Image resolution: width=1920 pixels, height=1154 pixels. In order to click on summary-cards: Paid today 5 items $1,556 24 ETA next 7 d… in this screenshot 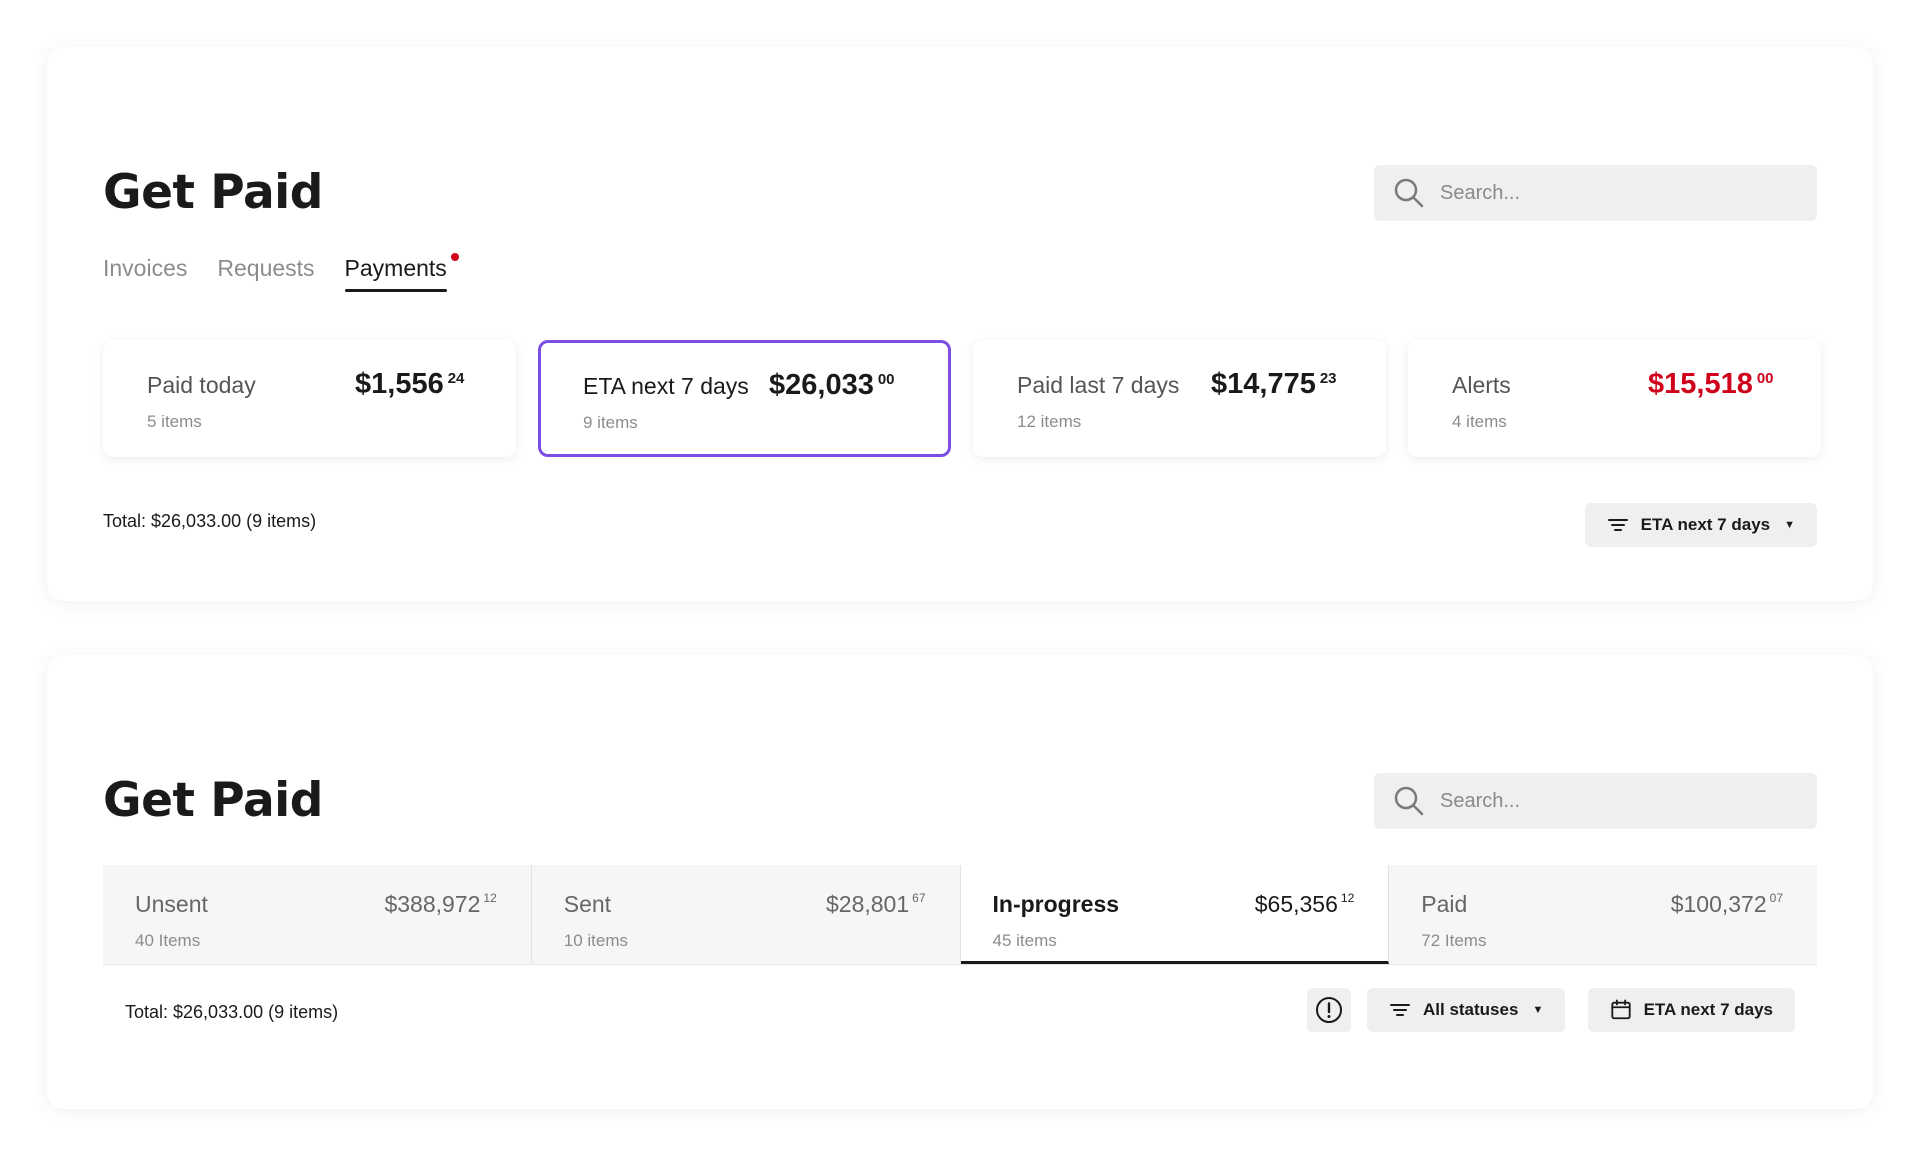, I will do `click(962, 398)`.